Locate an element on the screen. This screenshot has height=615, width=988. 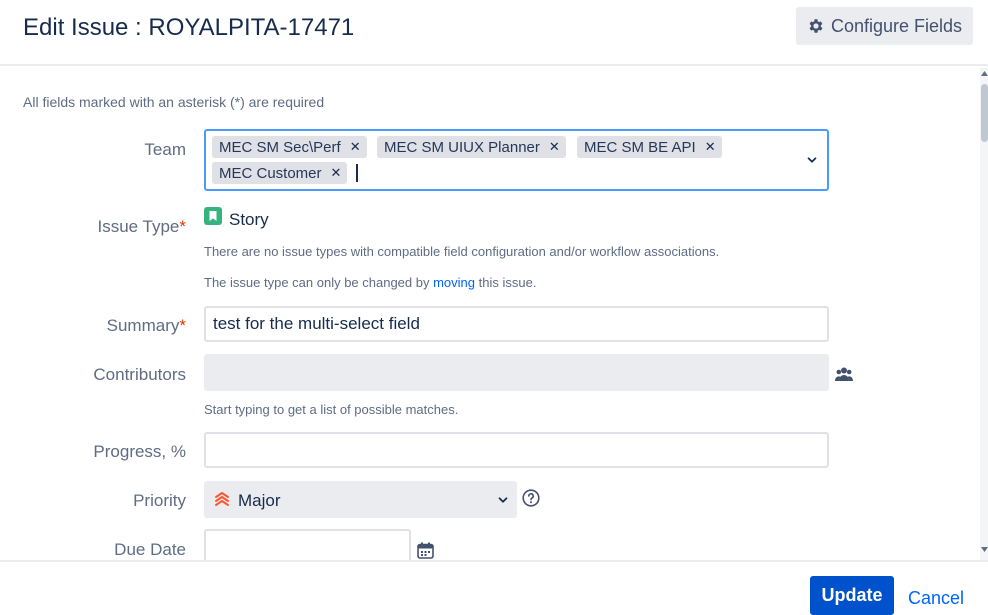
configure-fields-label: Configure Fields is located at coordinates (896, 25).